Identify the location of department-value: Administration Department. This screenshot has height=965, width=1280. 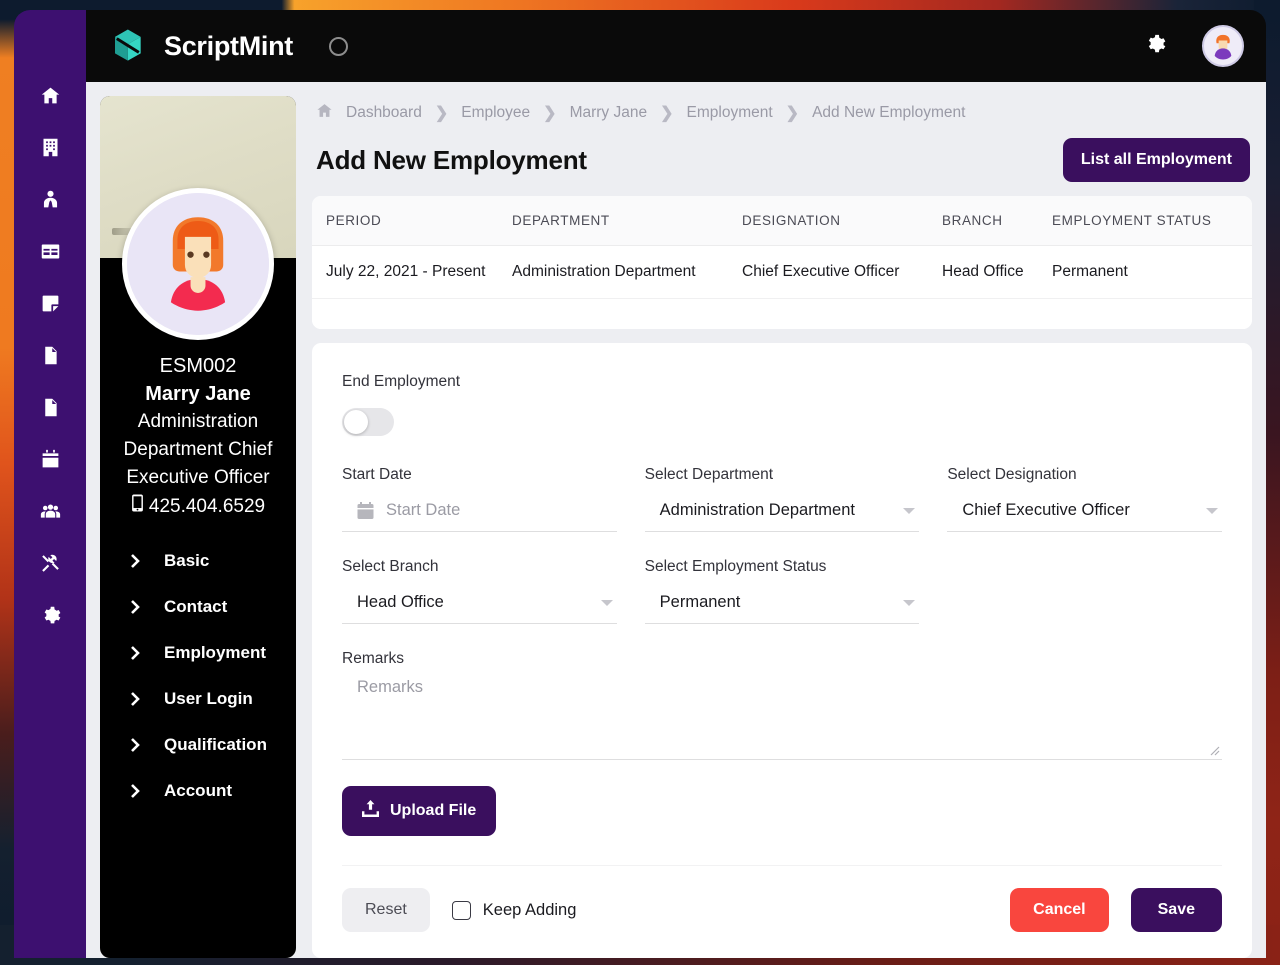
(757, 510).